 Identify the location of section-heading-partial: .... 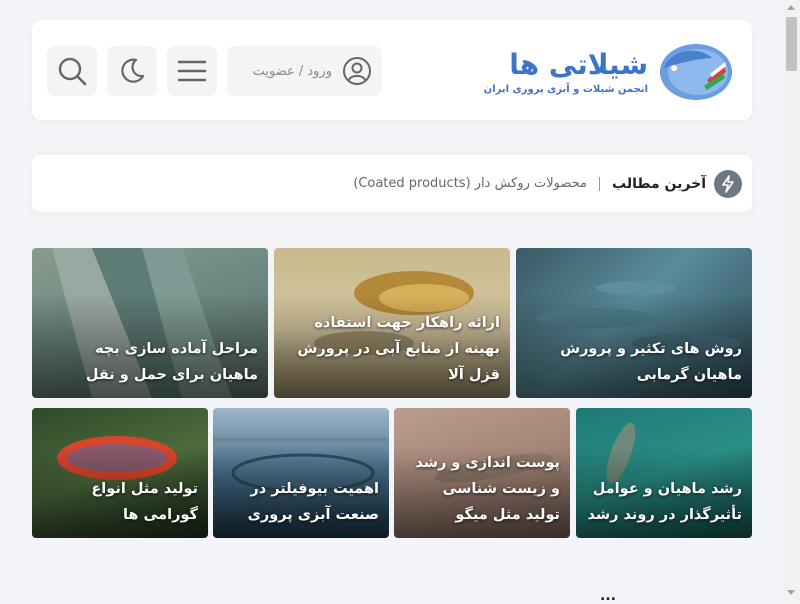
(608, 596).